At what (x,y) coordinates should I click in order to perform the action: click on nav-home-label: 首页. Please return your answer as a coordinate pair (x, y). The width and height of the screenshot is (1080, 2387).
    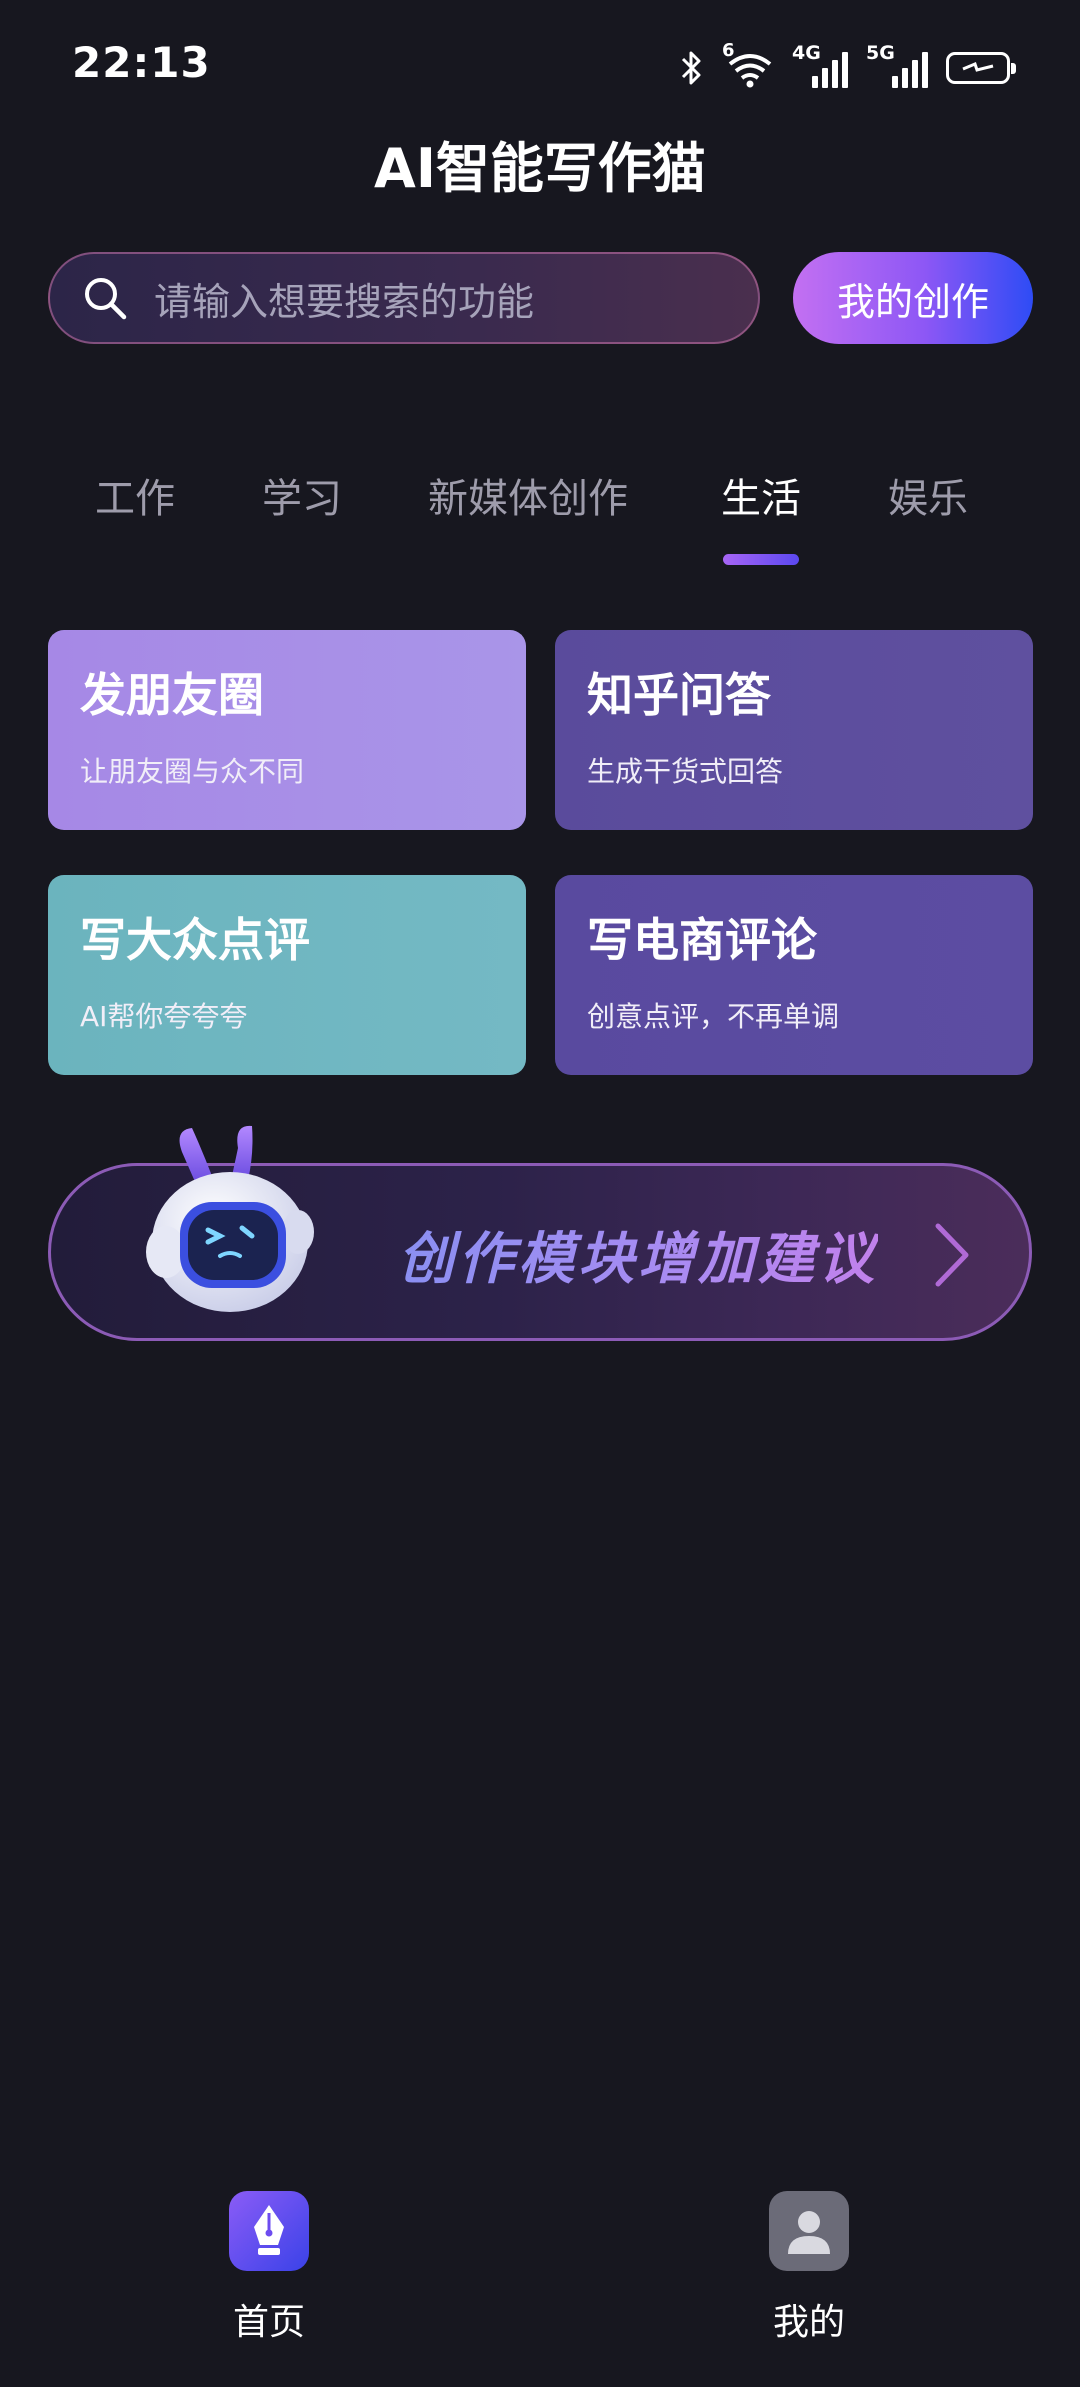
    Looking at the image, I should click on (269, 2319).